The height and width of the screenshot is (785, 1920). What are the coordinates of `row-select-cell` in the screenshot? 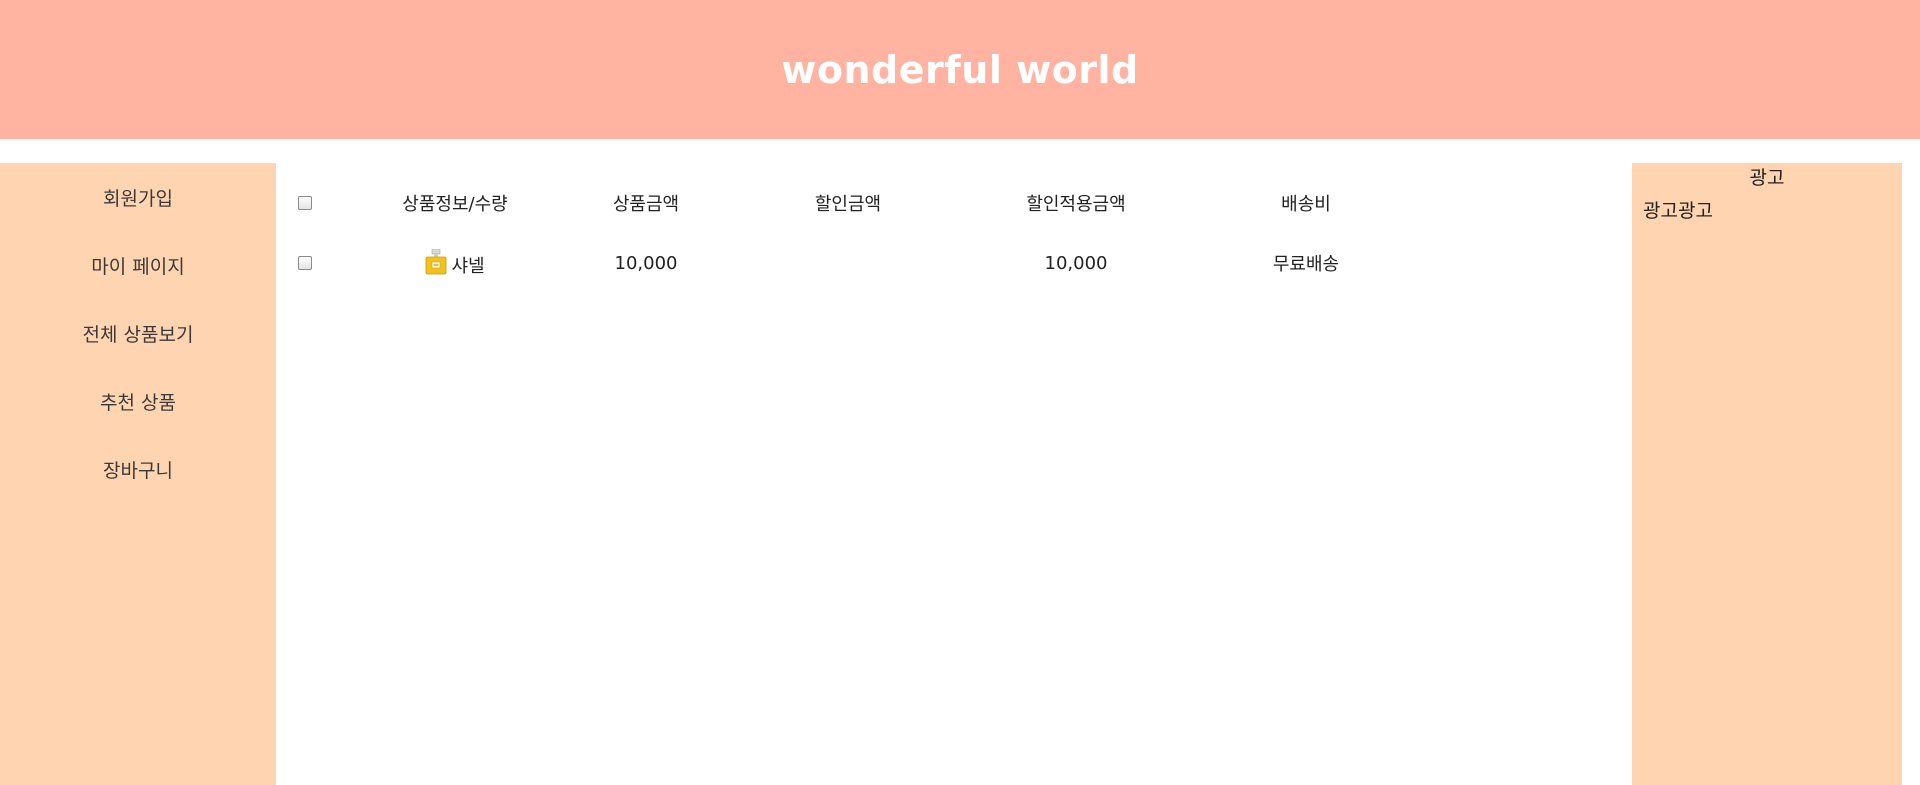 It's located at (305, 263).